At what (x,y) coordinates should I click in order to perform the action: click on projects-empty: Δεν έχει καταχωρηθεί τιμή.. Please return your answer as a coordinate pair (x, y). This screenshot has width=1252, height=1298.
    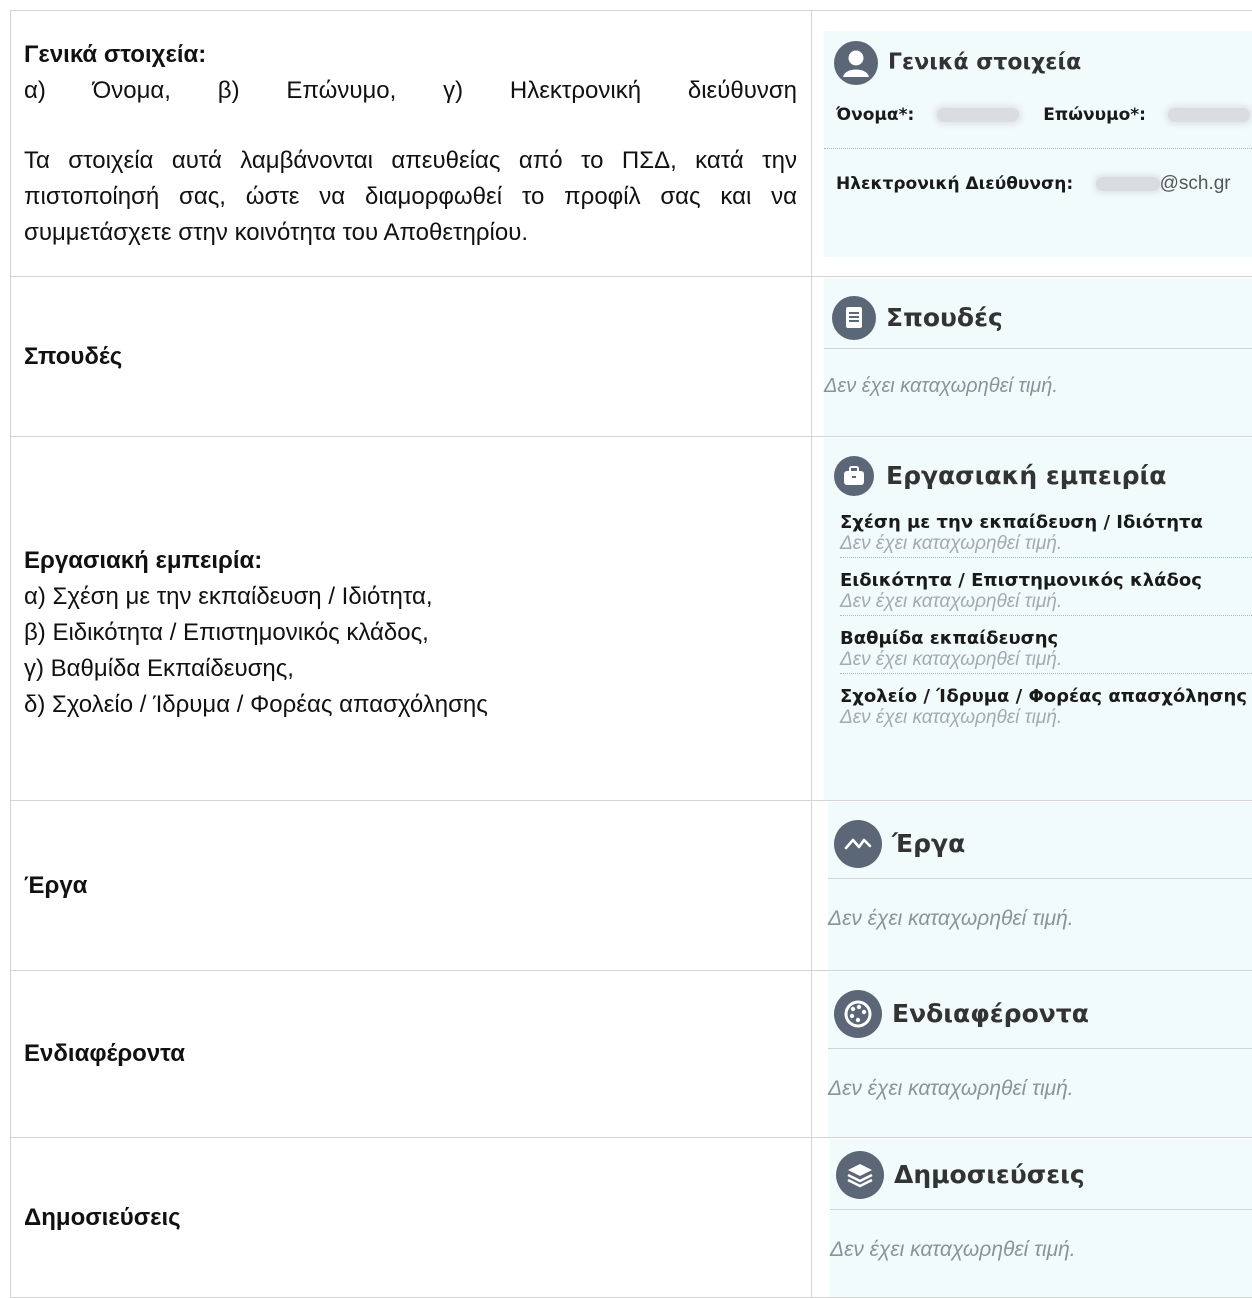
    Looking at the image, I should click on (1040, 905).